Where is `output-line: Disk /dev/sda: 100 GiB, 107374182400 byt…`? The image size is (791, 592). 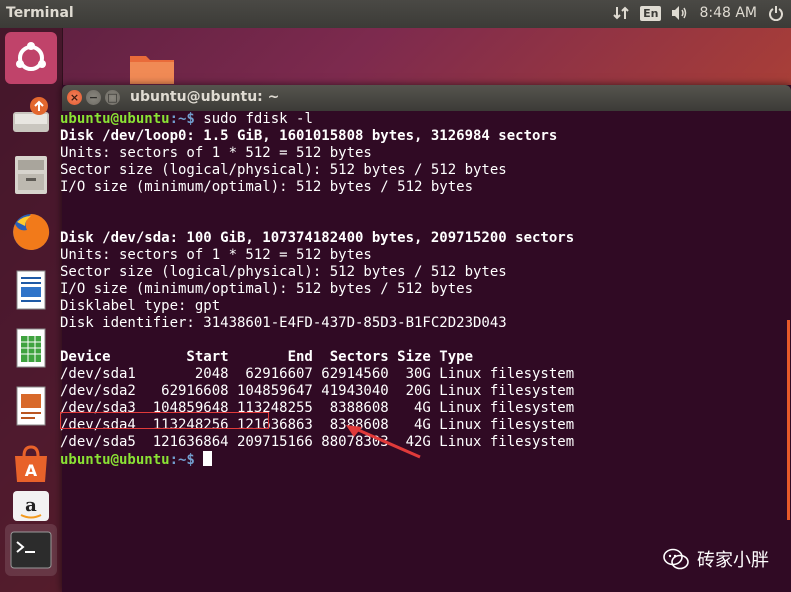
output-line: Disk /dev/sda: 100 GiB, 107374182400 byt… is located at coordinates (317, 238).